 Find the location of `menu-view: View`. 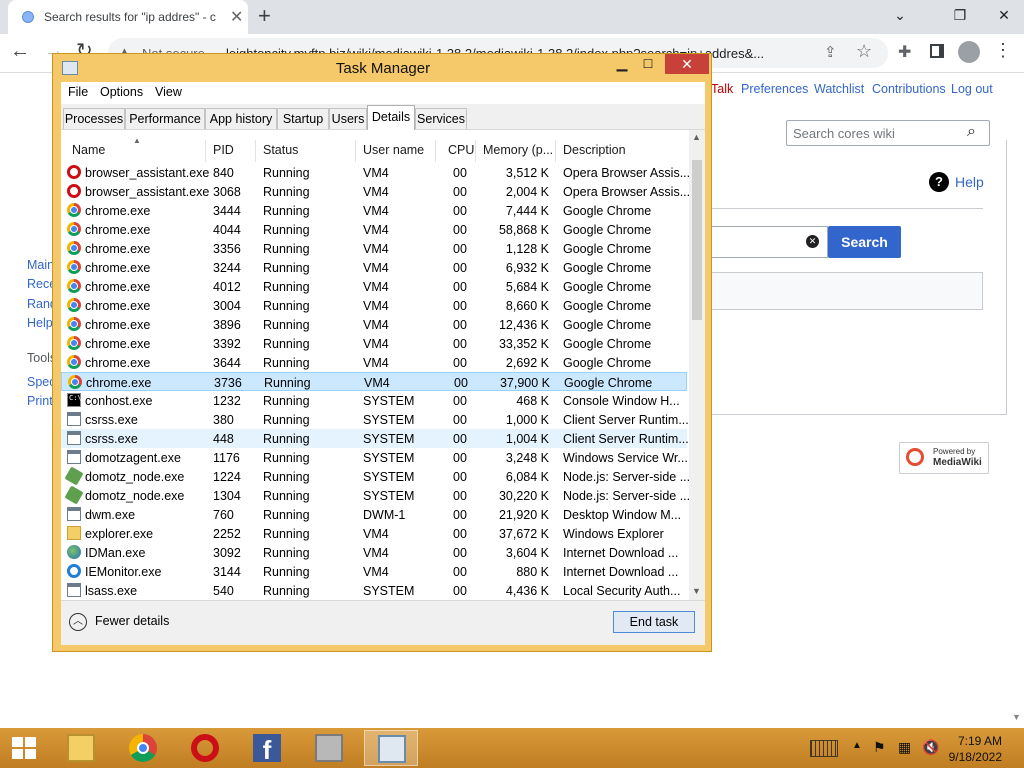

menu-view: View is located at coordinates (168, 92).